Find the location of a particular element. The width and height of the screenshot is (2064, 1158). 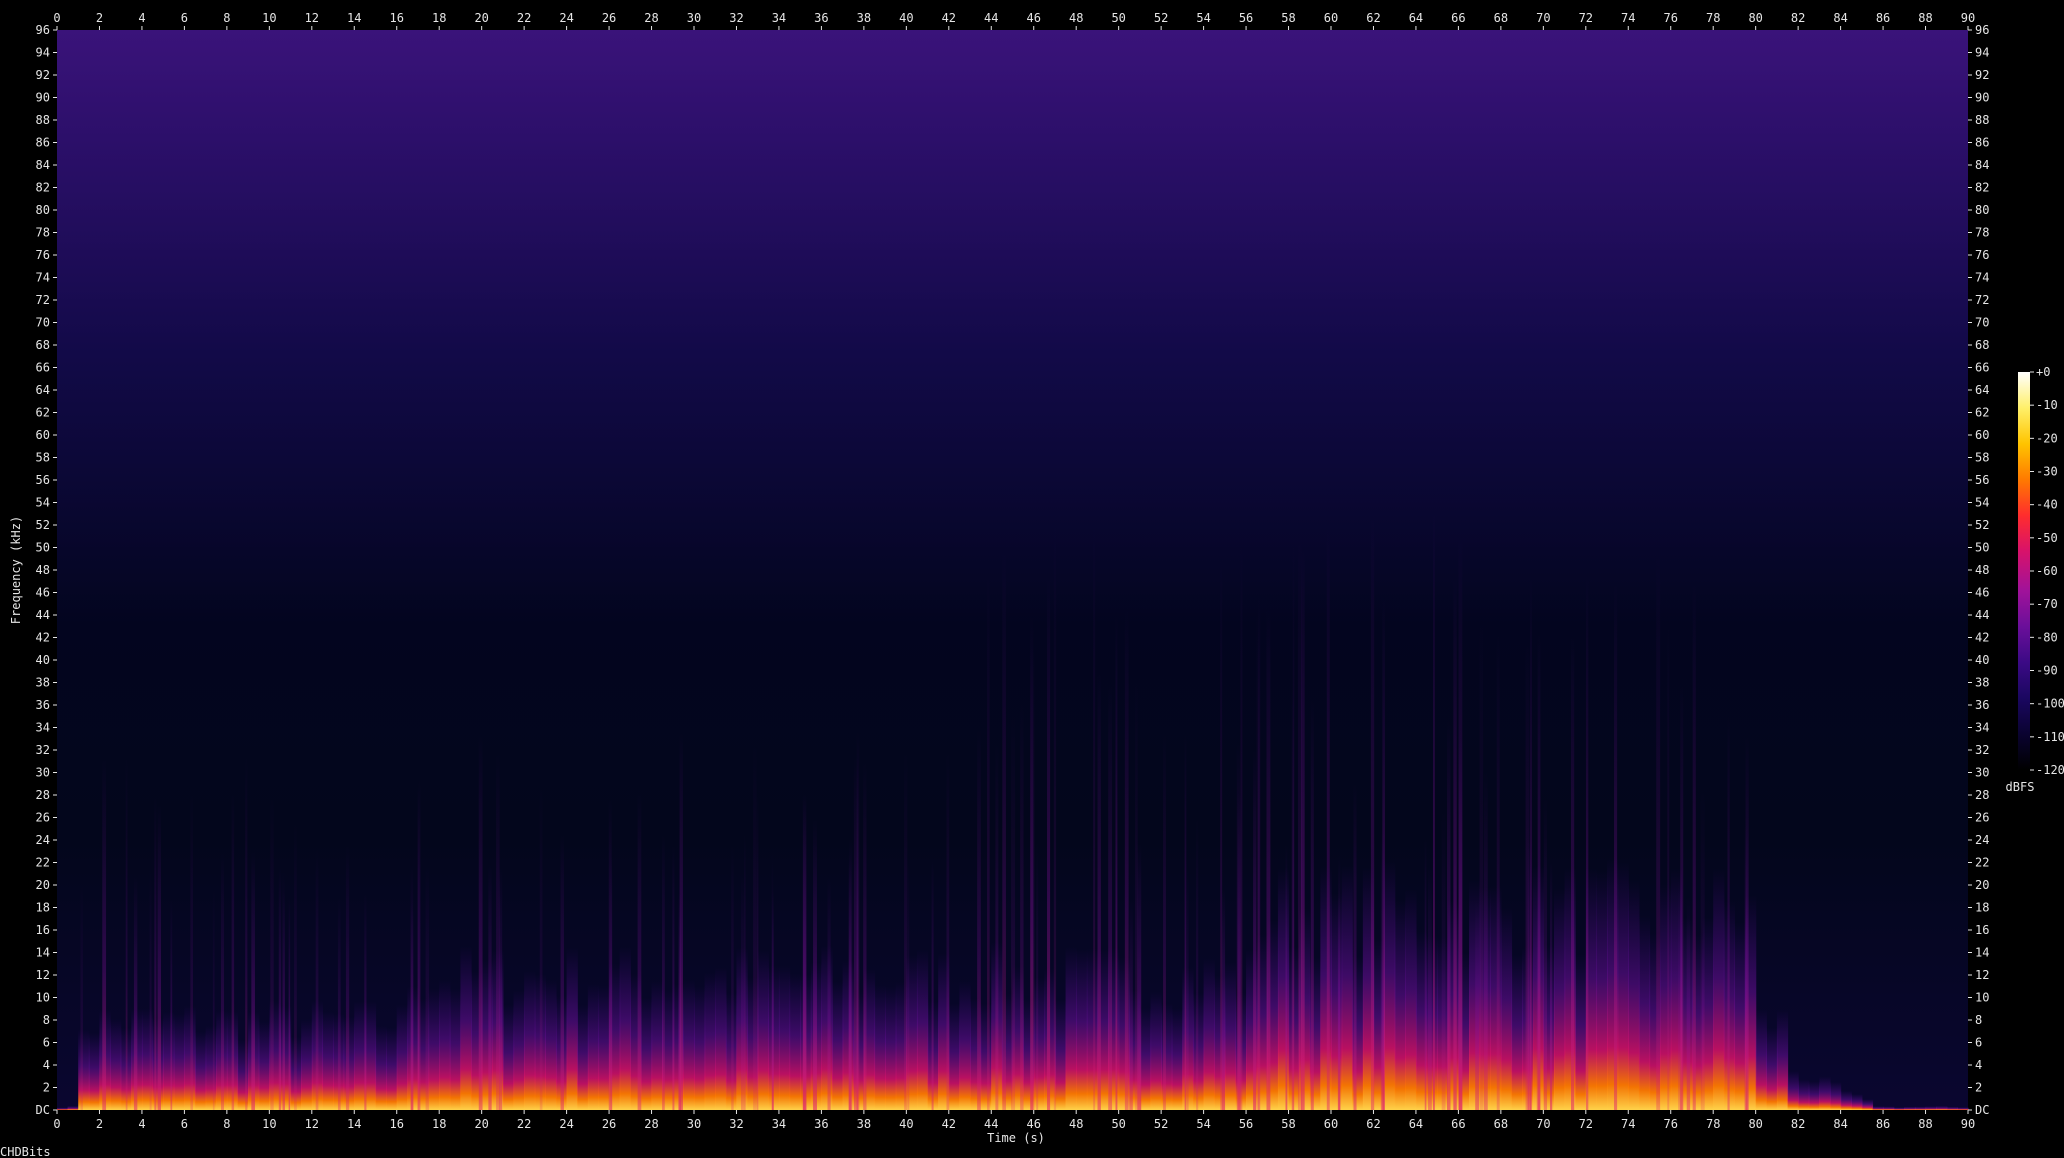

x-tick-top-label: 50 is located at coordinates (1118, 18).